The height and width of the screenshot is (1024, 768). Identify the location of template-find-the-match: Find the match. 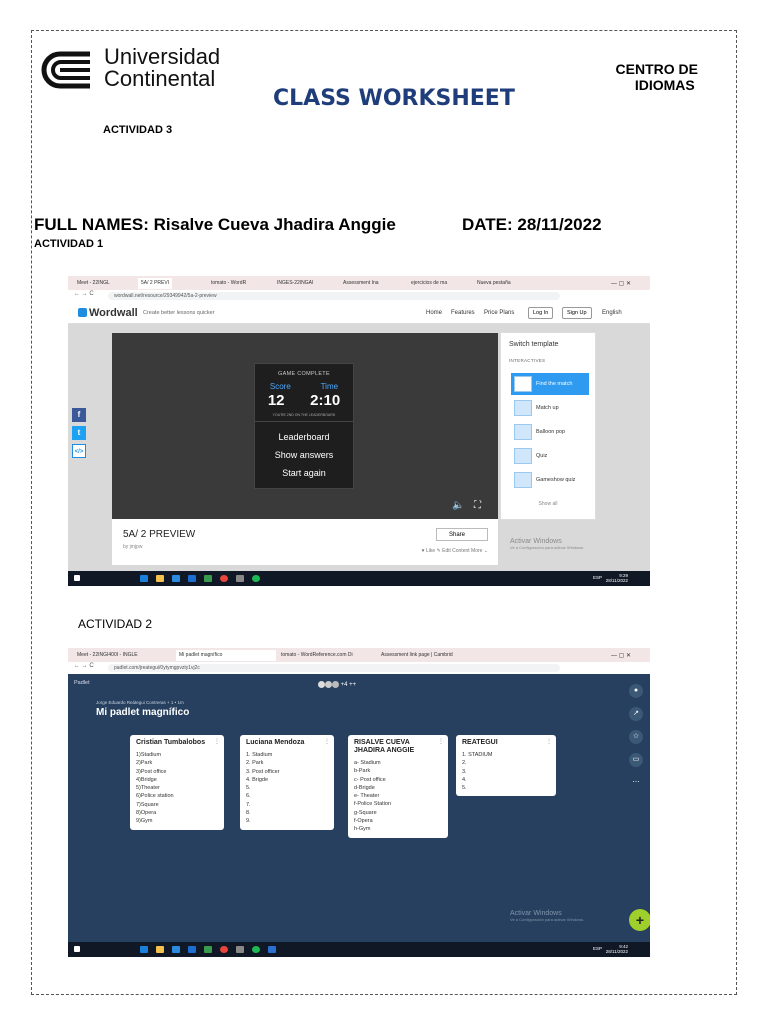
(550, 384).